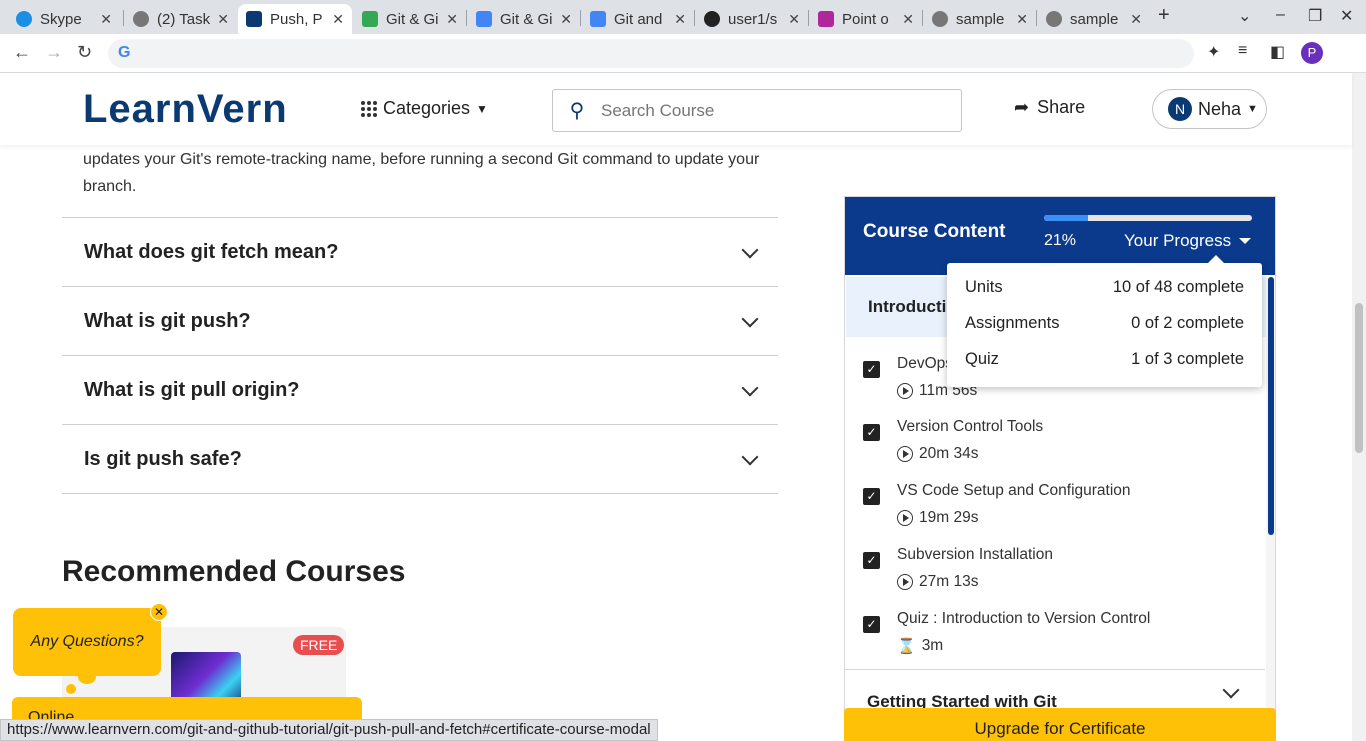  What do you see at coordinates (185, 109) in the screenshot?
I see `learnvern-logo: LearnVern` at bounding box center [185, 109].